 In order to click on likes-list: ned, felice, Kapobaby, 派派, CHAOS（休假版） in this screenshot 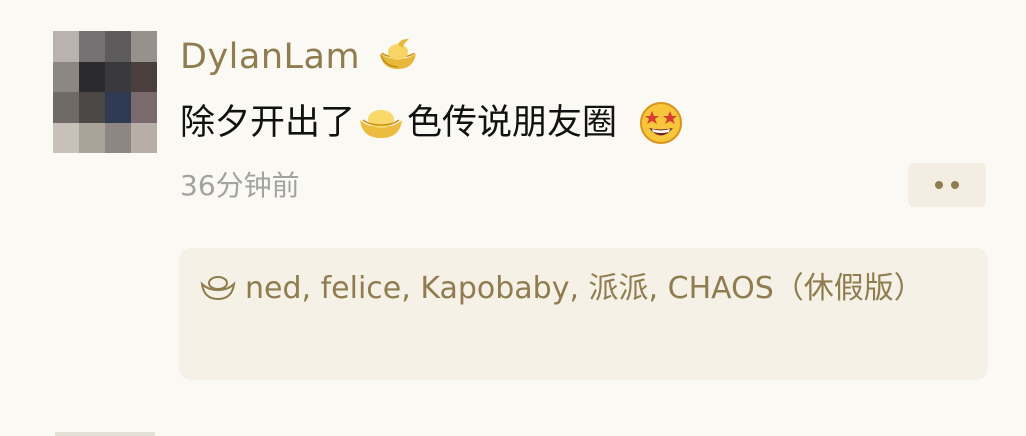, I will do `click(584, 289)`.